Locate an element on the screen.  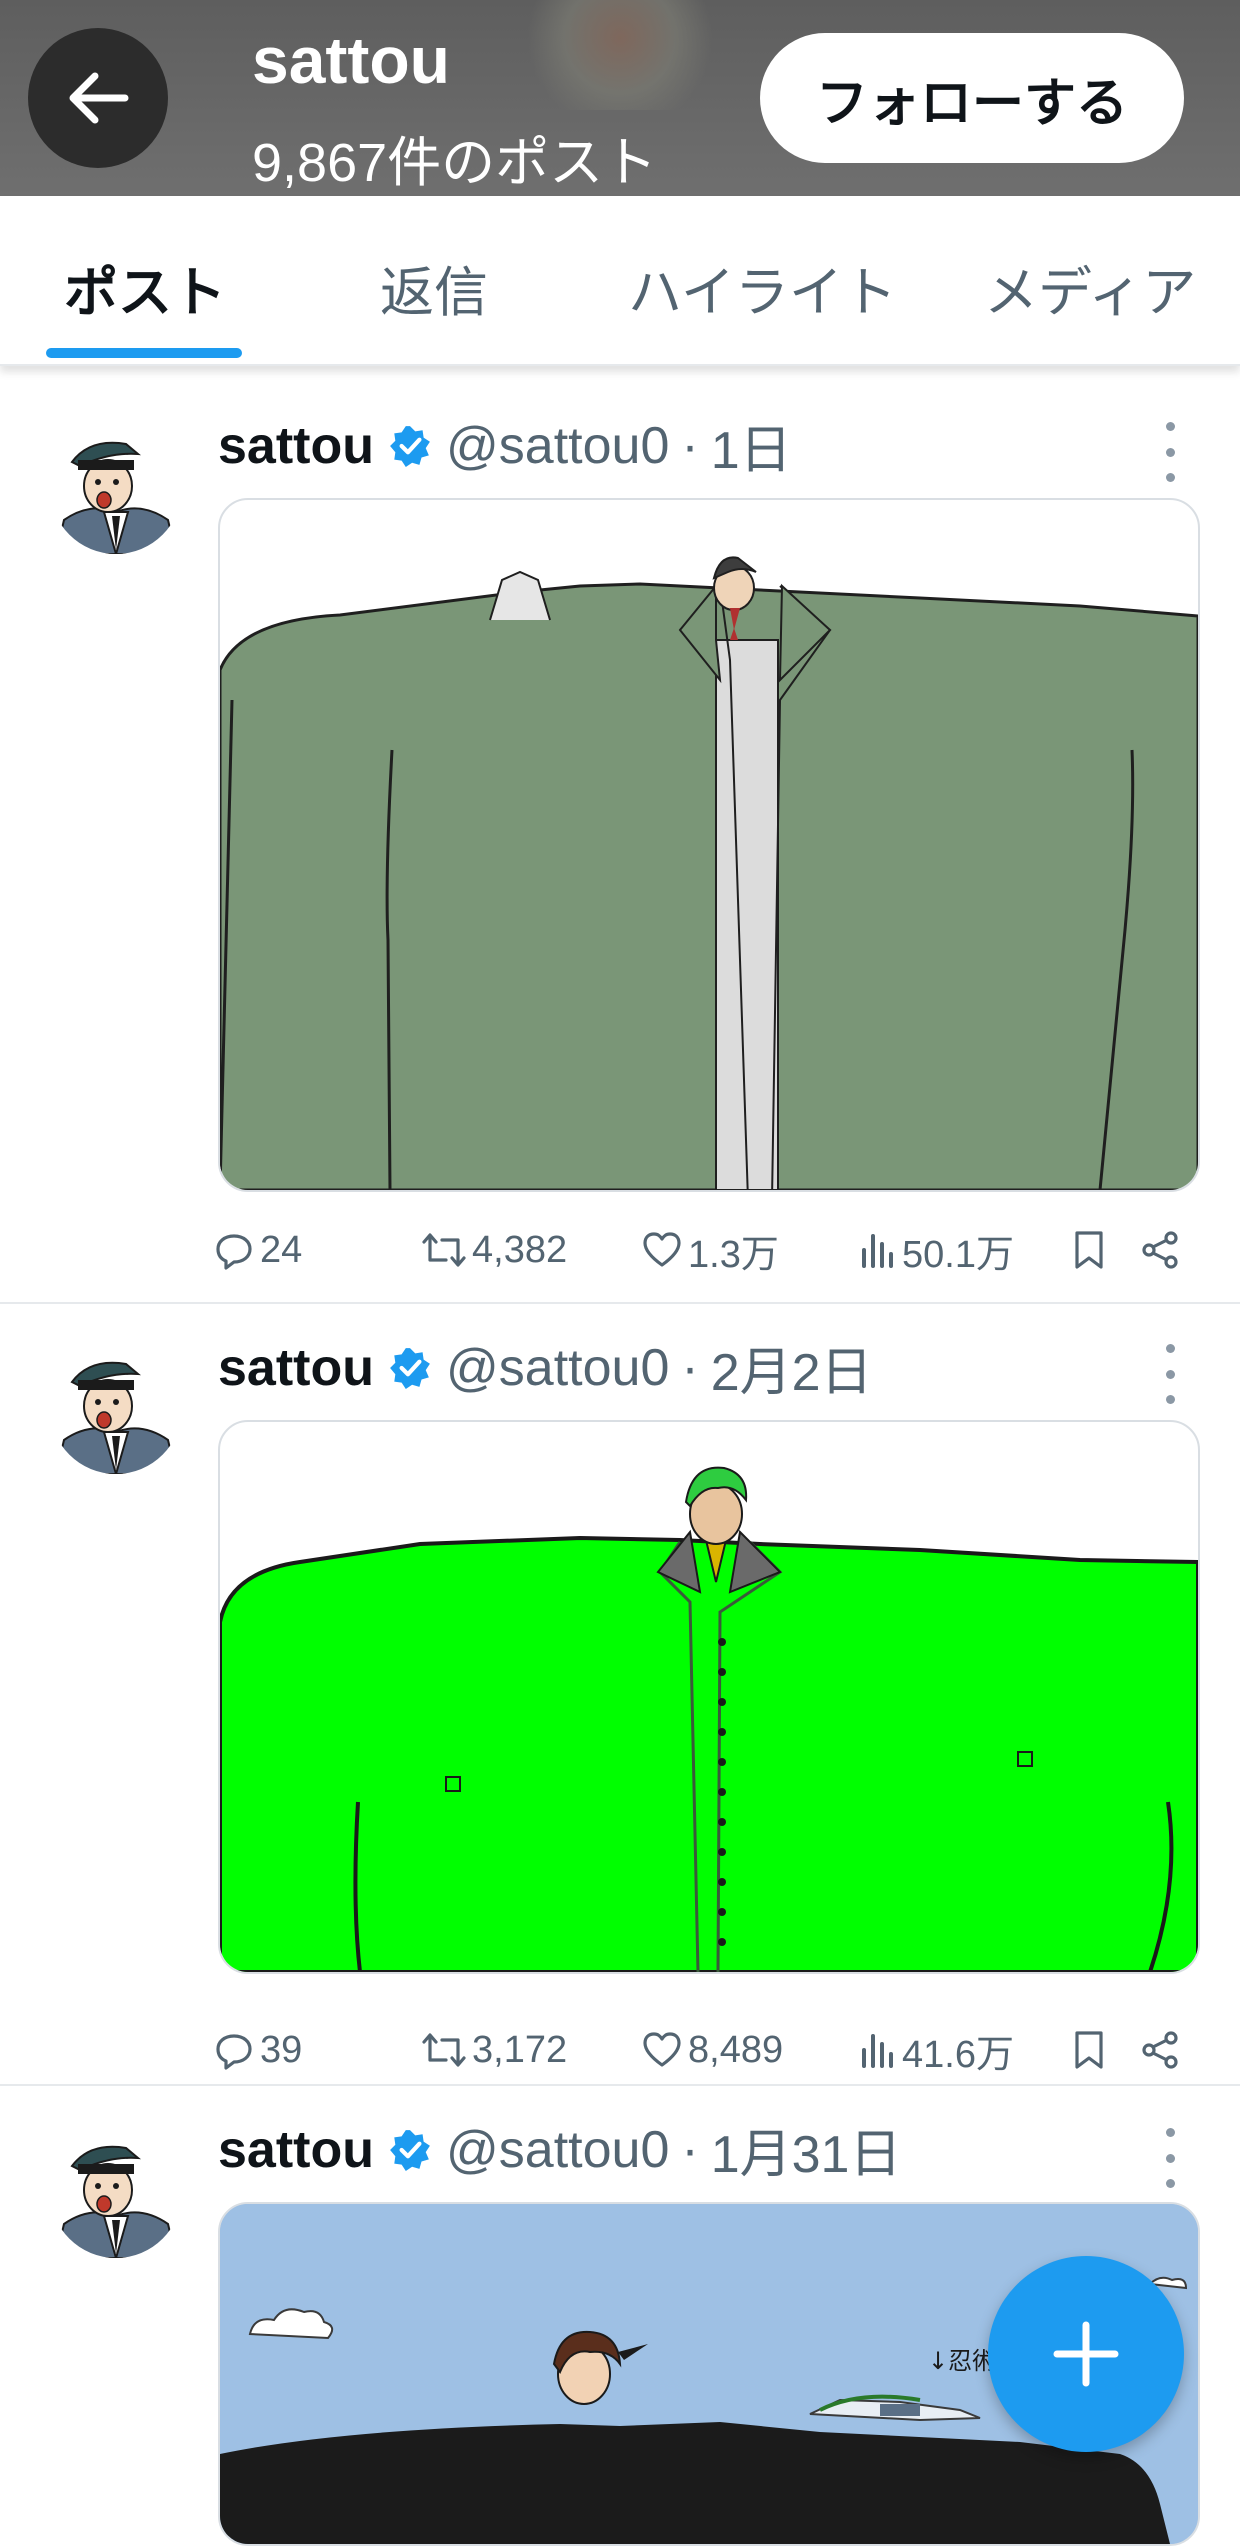
header-banner-image is located at coordinates (620, 55).